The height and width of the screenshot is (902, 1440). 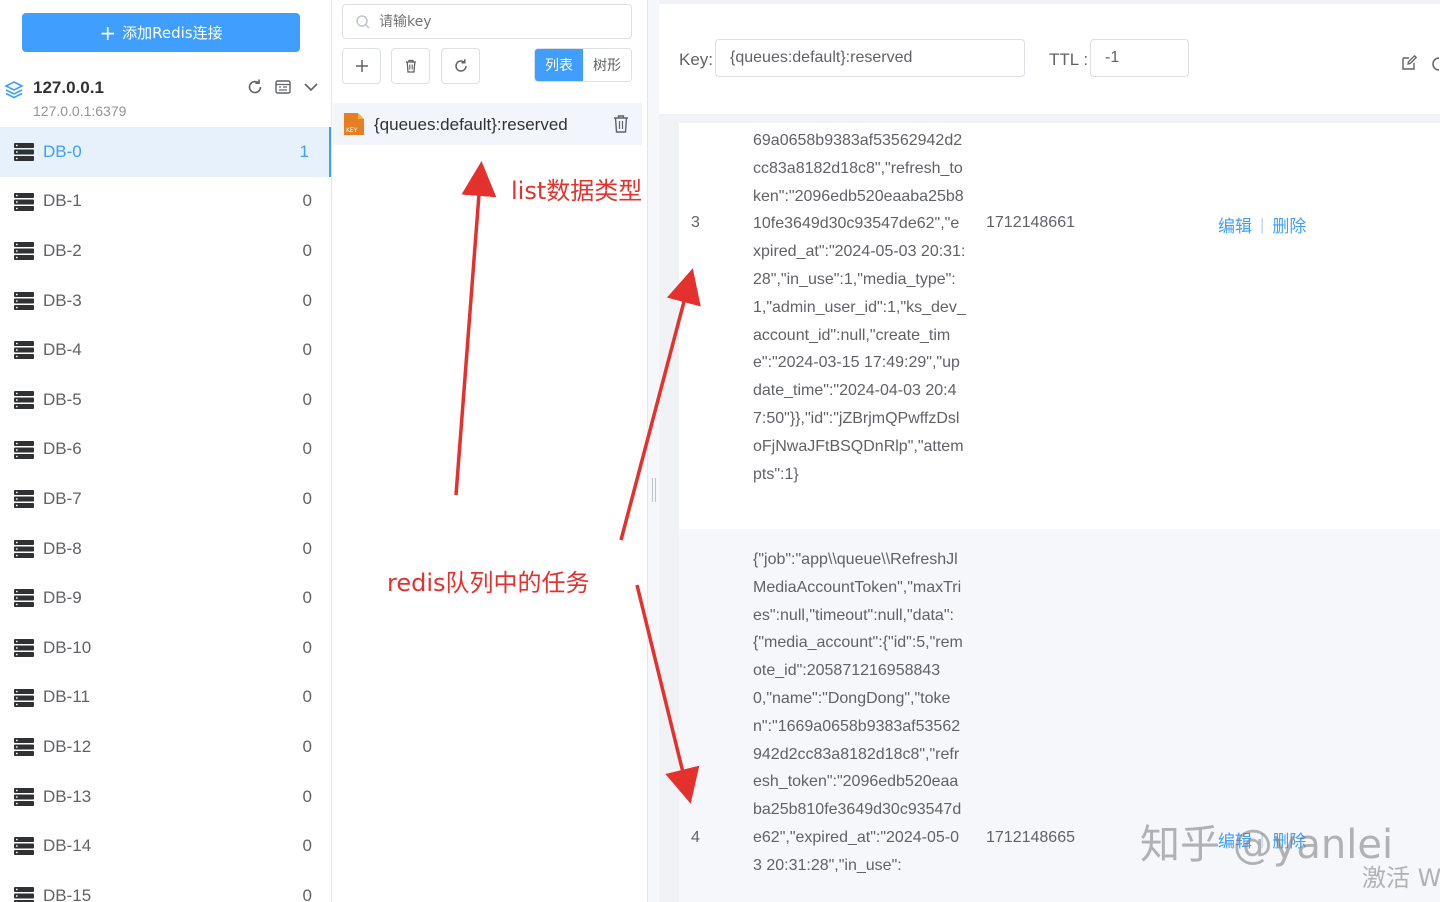 What do you see at coordinates (1409, 65) in the screenshot?
I see `rename-icon` at bounding box center [1409, 65].